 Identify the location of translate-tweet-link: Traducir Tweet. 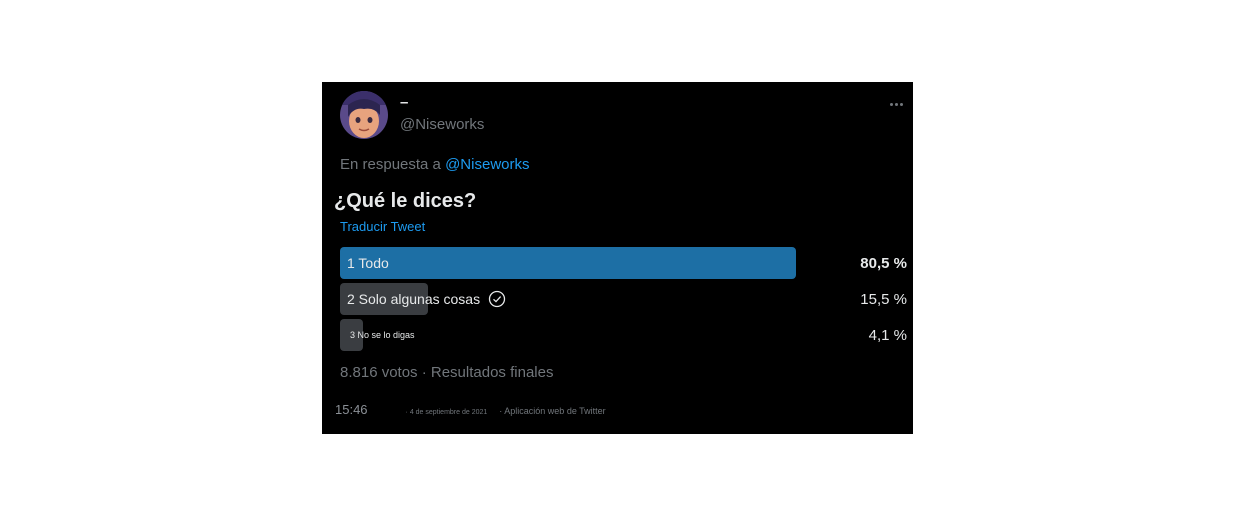
(382, 226).